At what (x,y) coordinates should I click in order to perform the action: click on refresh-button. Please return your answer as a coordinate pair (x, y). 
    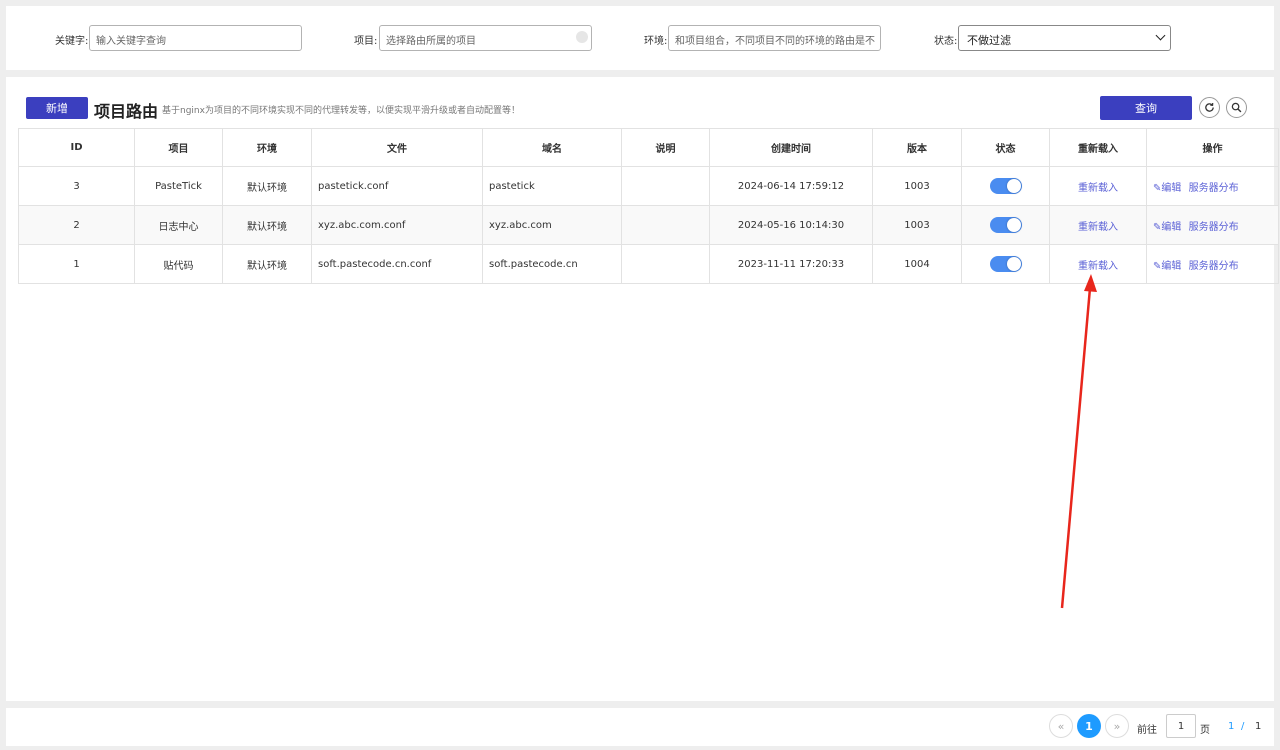
    Looking at the image, I should click on (1209, 107).